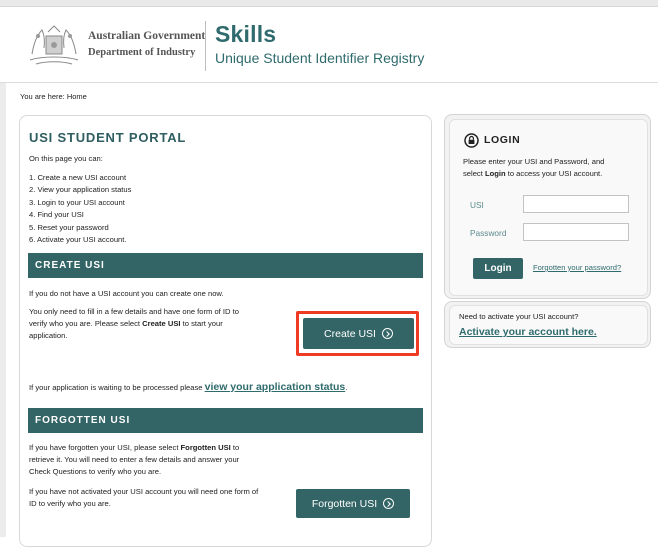 The height and width of the screenshot is (547, 658). I want to click on login-button: Login, so click(498, 268).